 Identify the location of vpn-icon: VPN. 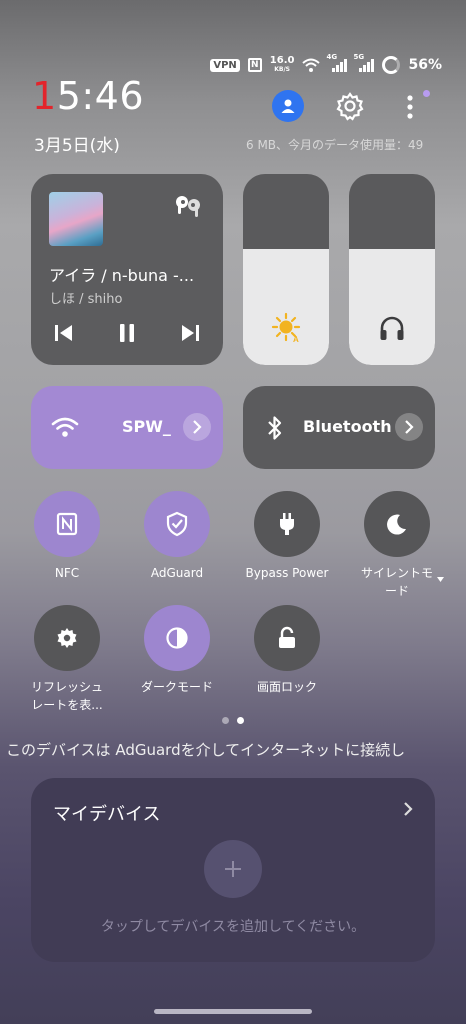
(225, 65).